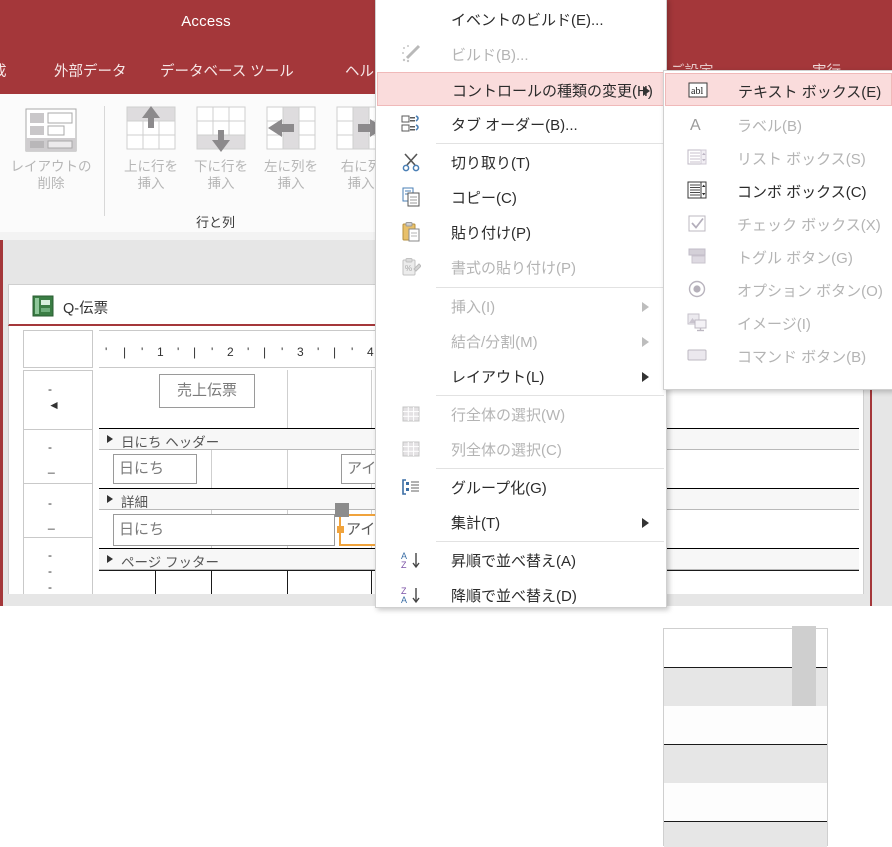 The image size is (892, 847). What do you see at coordinates (342, 510) in the screenshot?
I see `move-handle` at bounding box center [342, 510].